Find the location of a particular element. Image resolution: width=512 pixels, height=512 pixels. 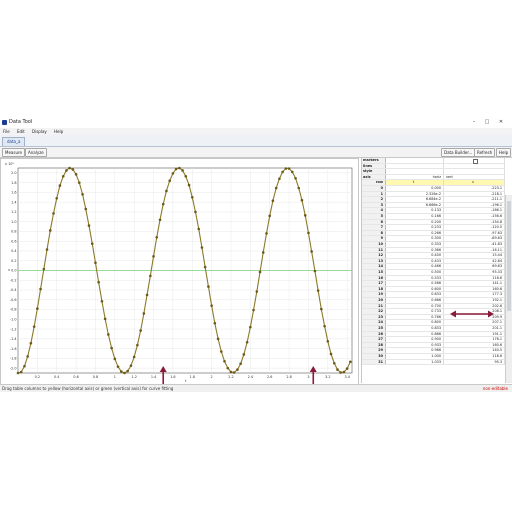

menu-help: Help is located at coordinates (58, 131).